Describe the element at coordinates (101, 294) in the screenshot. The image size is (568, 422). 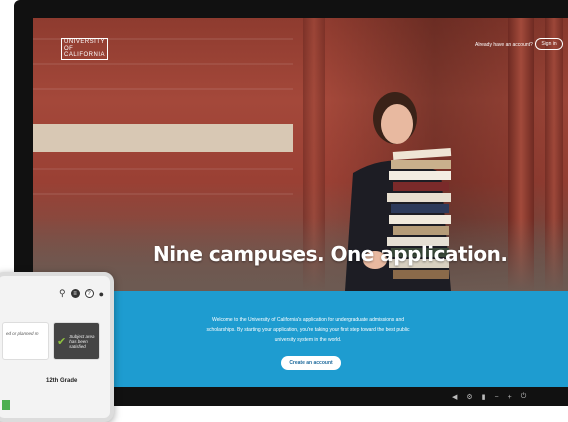
I see `user-icon: ●` at that location.